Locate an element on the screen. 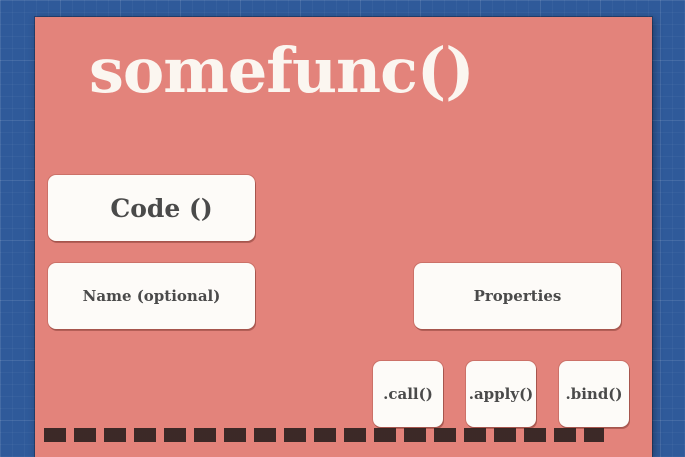 This screenshot has height=457, width=685. name-card: Name (optional) is located at coordinates (151, 296).